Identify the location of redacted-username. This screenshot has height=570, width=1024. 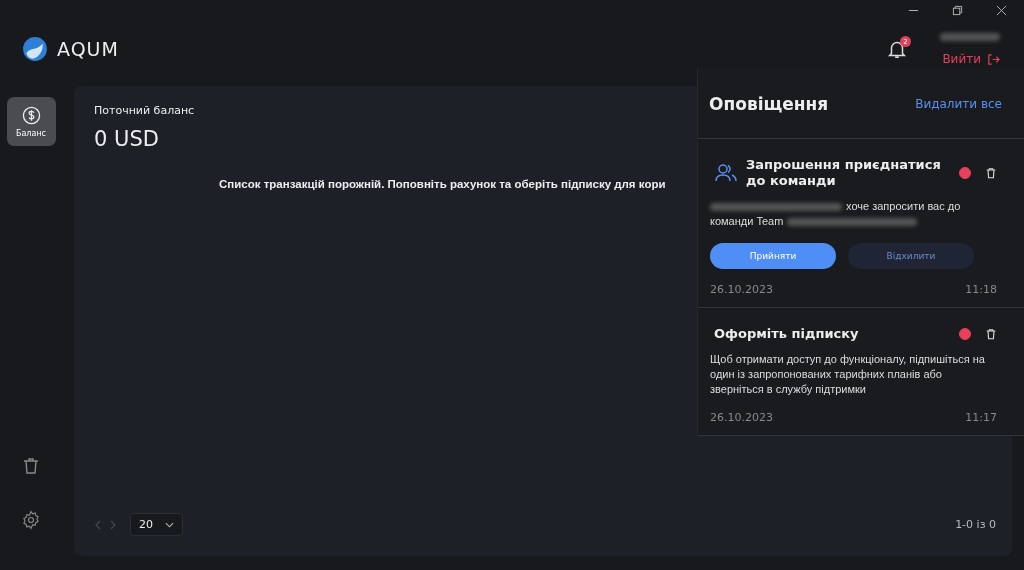
(970, 37).